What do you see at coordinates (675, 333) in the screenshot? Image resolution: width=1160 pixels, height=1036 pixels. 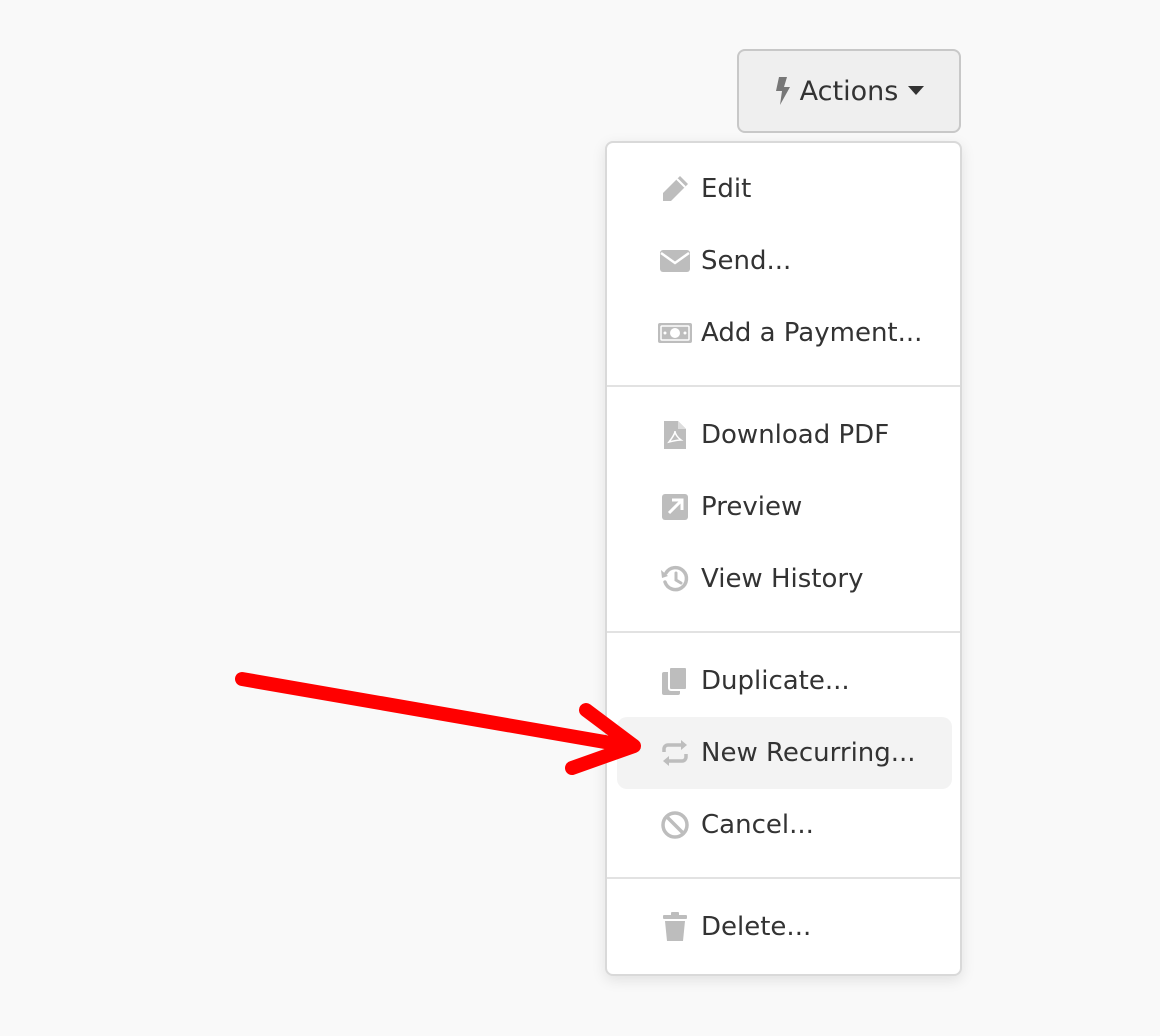 I see `money-icon` at bounding box center [675, 333].